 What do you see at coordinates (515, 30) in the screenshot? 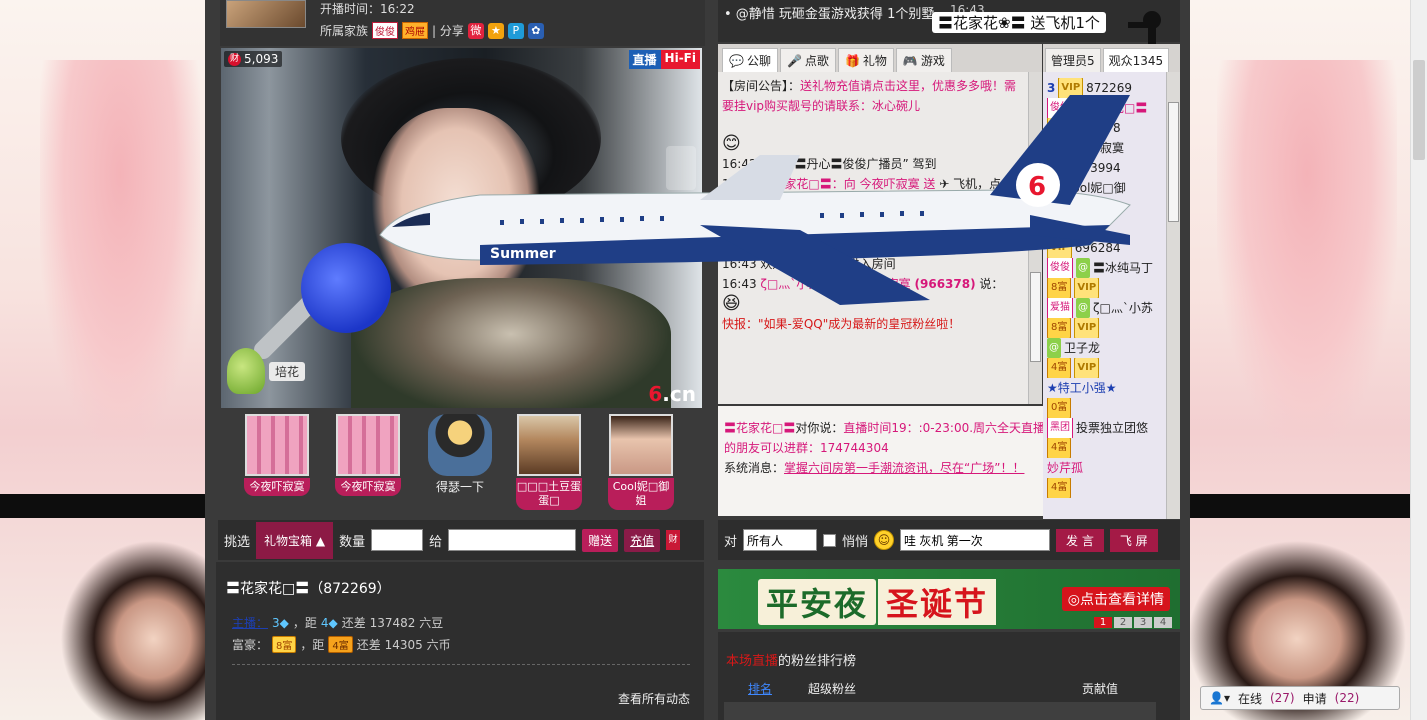
I see `qzone-icon: P` at bounding box center [515, 30].